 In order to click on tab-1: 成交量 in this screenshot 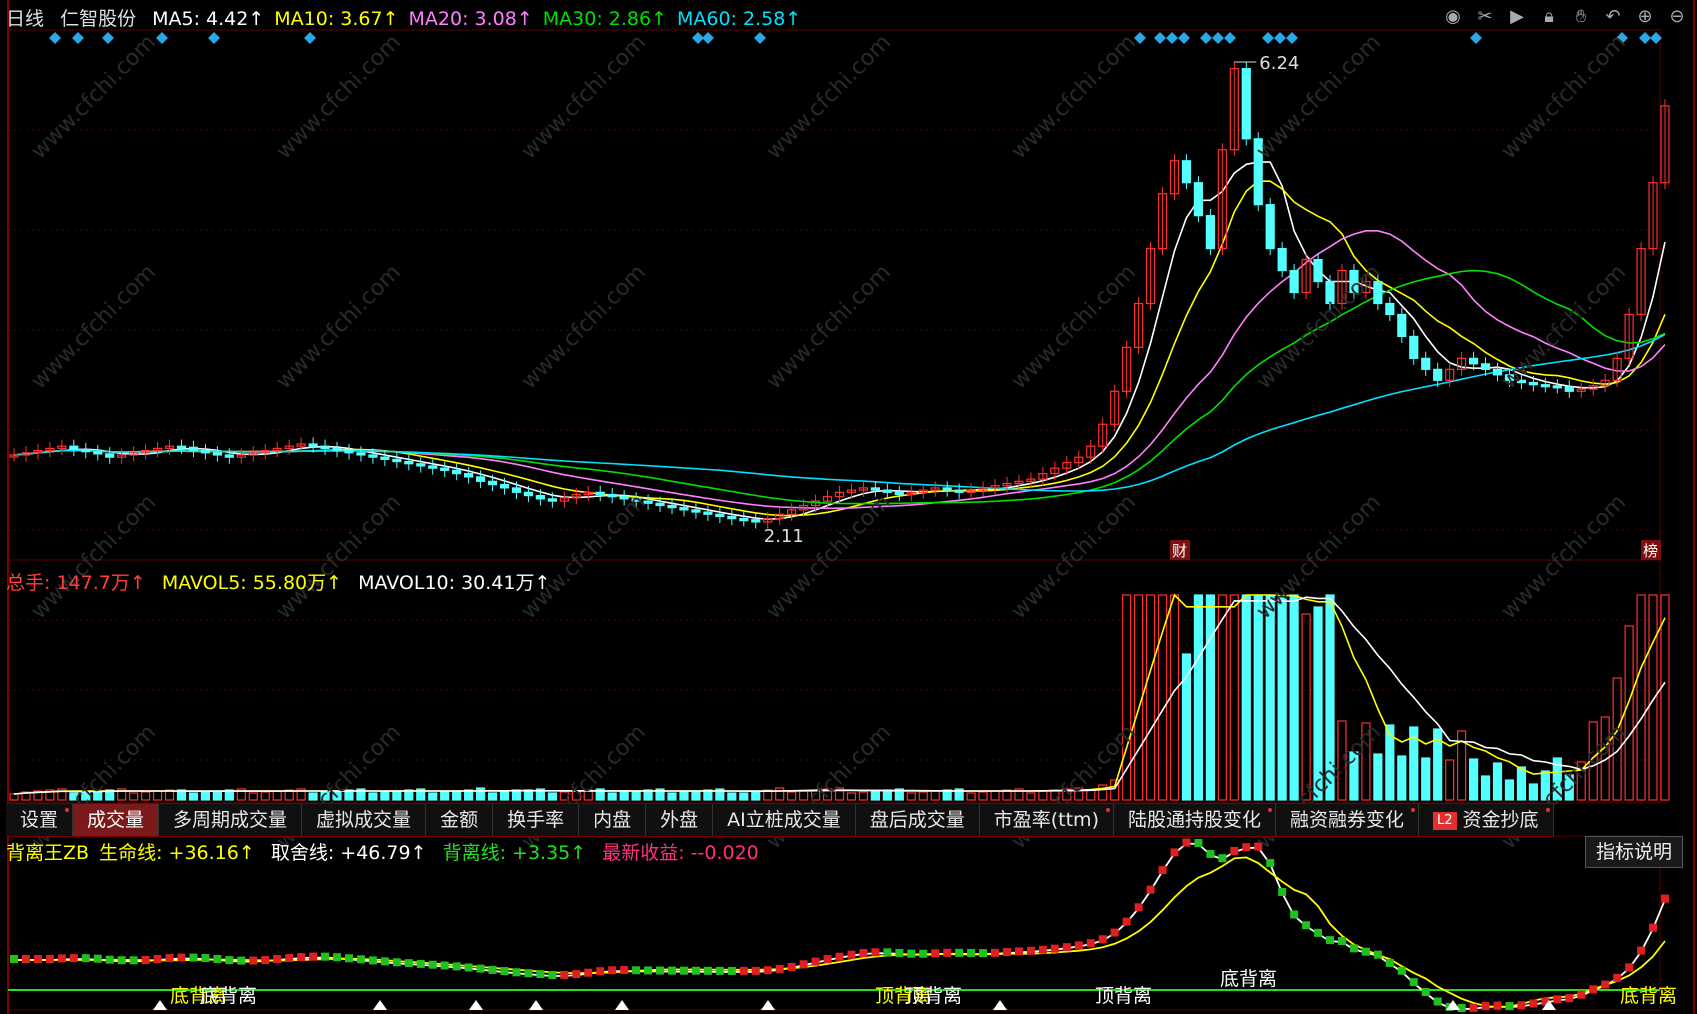, I will do `click(116, 820)`.